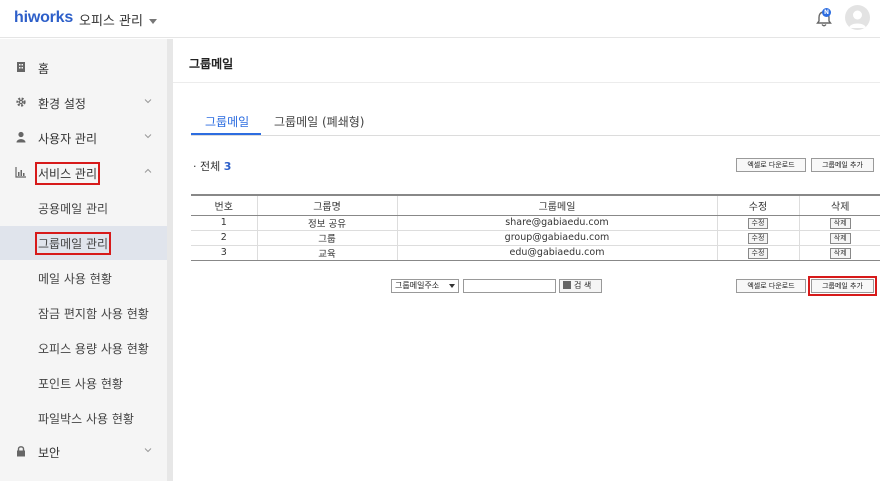 This screenshot has height=481, width=880. I want to click on group-name: 그룹, so click(326, 238).